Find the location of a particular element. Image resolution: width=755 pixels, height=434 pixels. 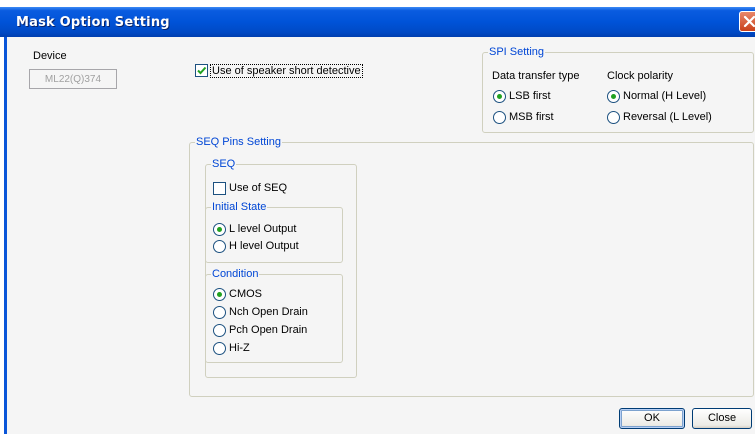

hi-z-label: Hi-Z is located at coordinates (239, 348).